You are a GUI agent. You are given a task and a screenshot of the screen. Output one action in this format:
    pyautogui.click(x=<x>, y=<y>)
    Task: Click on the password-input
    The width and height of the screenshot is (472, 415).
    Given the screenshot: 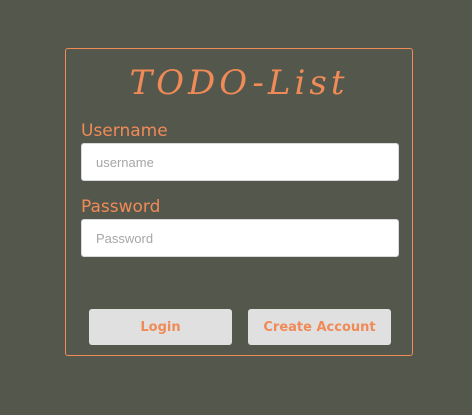 What is the action you would take?
    pyautogui.click(x=240, y=238)
    